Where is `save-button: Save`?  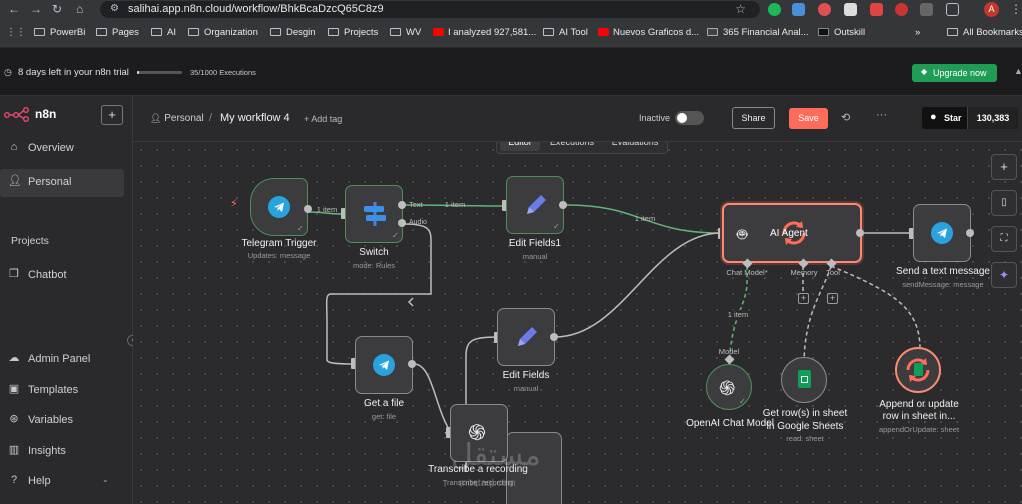 save-button: Save is located at coordinates (808, 118).